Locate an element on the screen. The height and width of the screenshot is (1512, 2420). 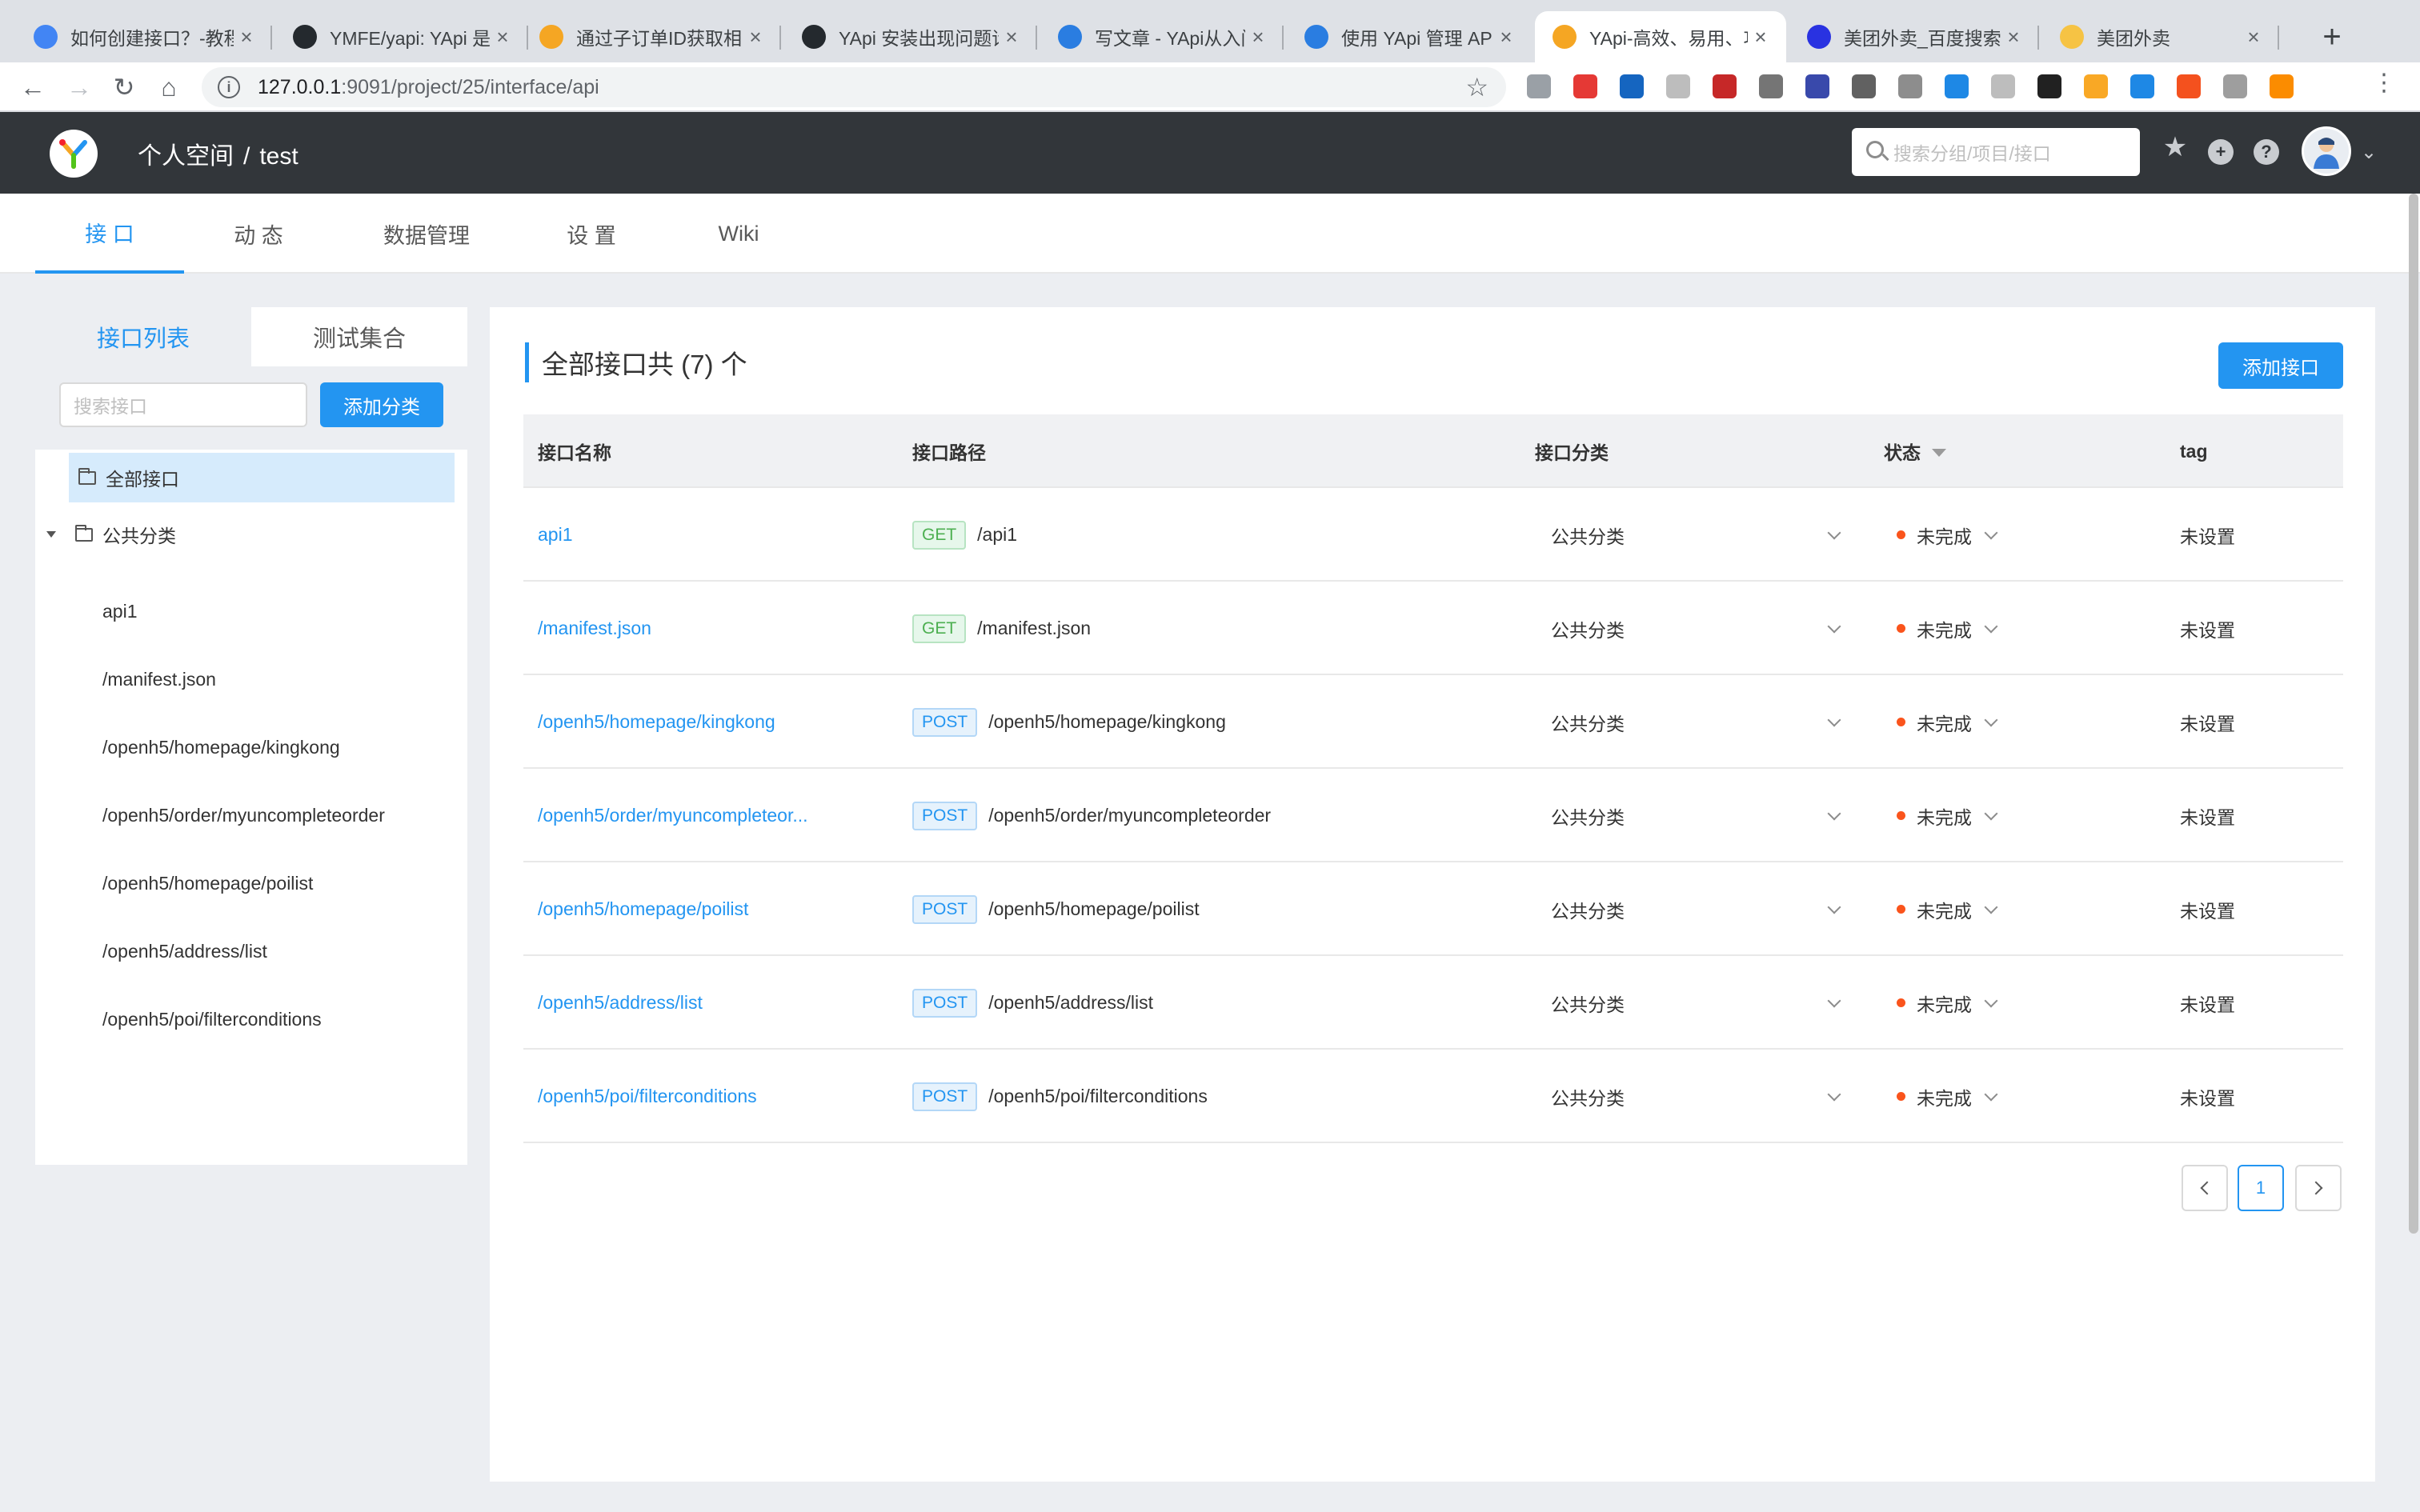
interface-search-input: 搜索接口 is located at coordinates (183, 404).